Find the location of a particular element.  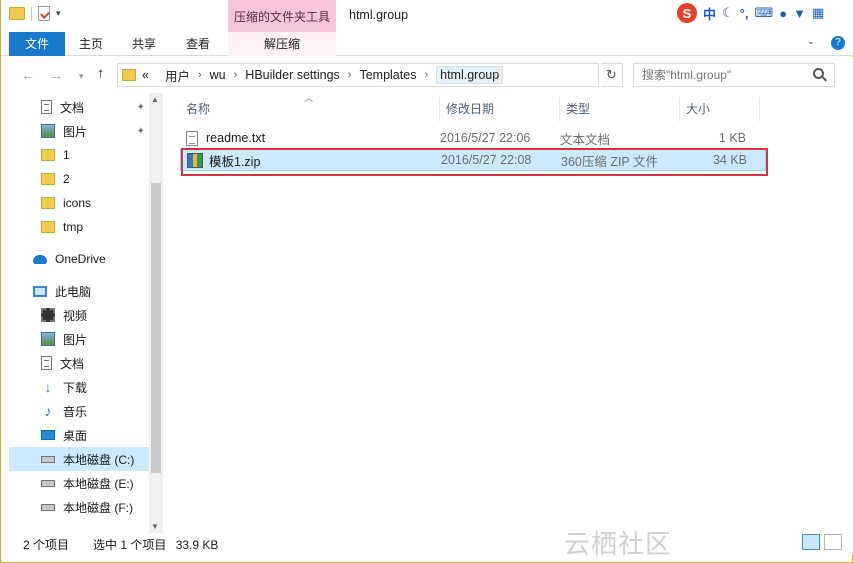

keyboard-icon: ⌨ is located at coordinates (763, 13).